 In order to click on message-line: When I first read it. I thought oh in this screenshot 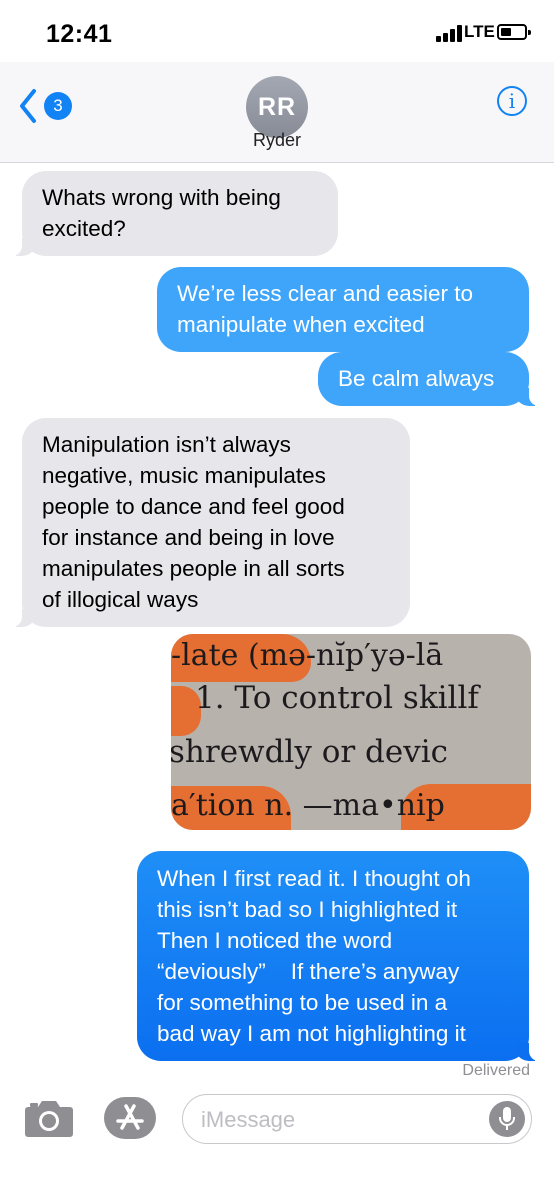, I will do `click(314, 878)`.